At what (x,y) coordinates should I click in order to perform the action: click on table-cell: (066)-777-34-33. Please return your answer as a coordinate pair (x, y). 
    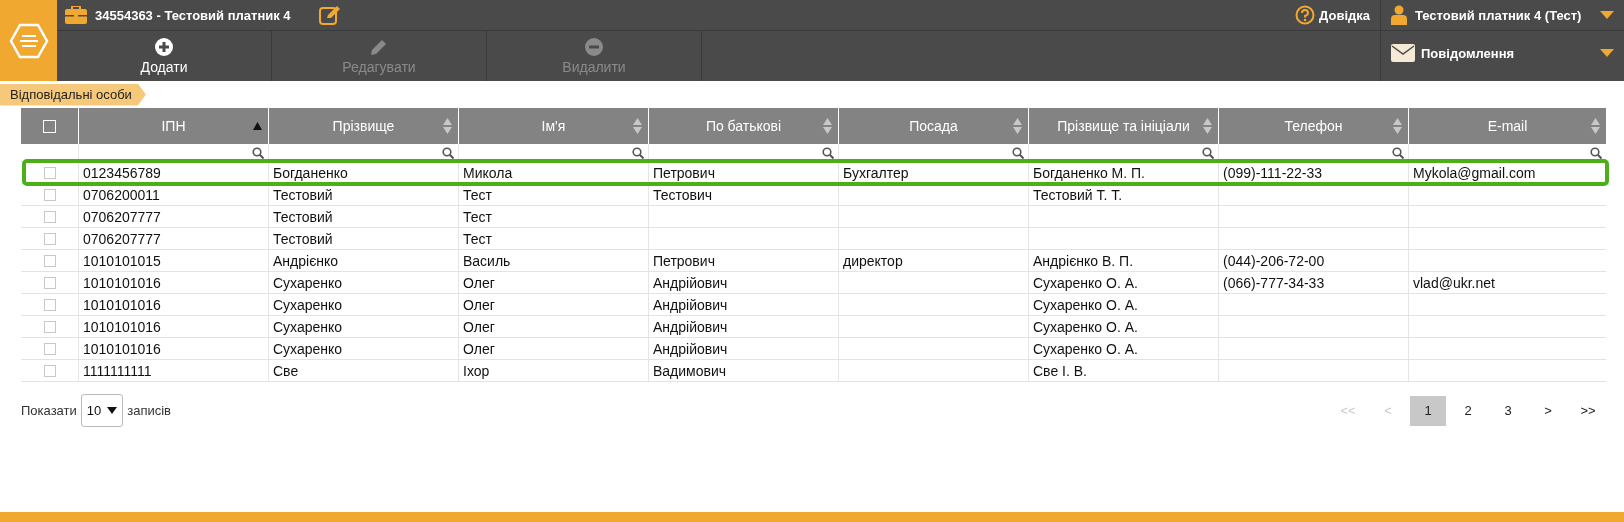
    Looking at the image, I should click on (1274, 282).